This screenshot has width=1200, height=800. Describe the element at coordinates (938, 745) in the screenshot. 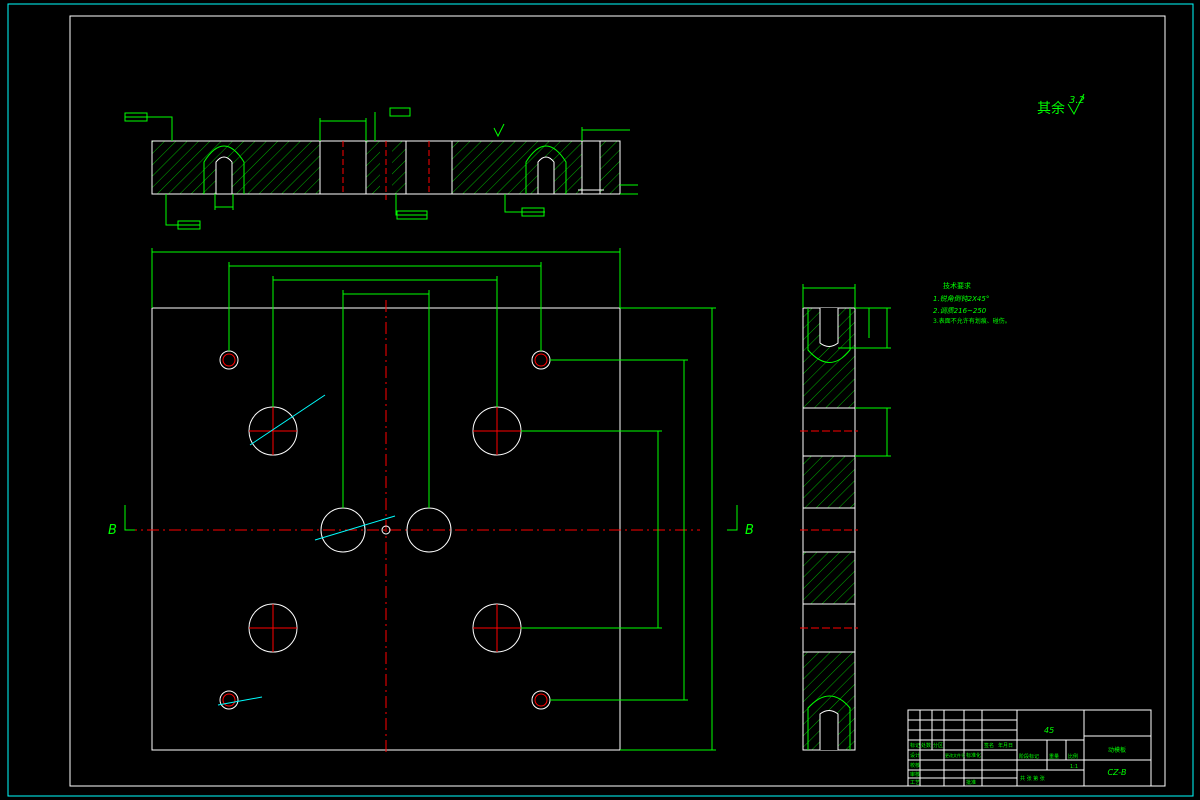

I see `tb-col-zone: 分区` at that location.